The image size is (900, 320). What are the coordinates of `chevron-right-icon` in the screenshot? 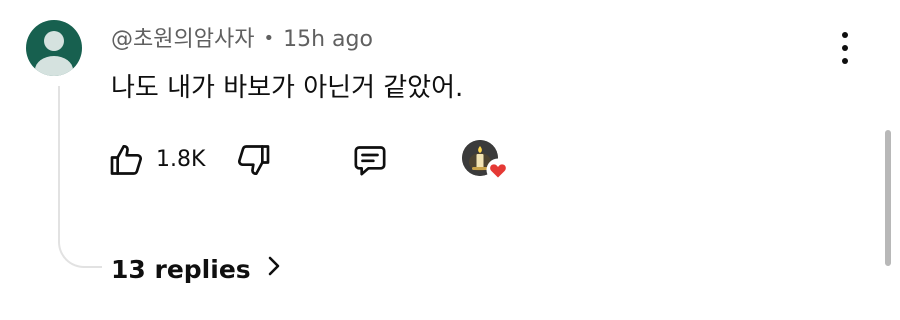 It's located at (274, 270).